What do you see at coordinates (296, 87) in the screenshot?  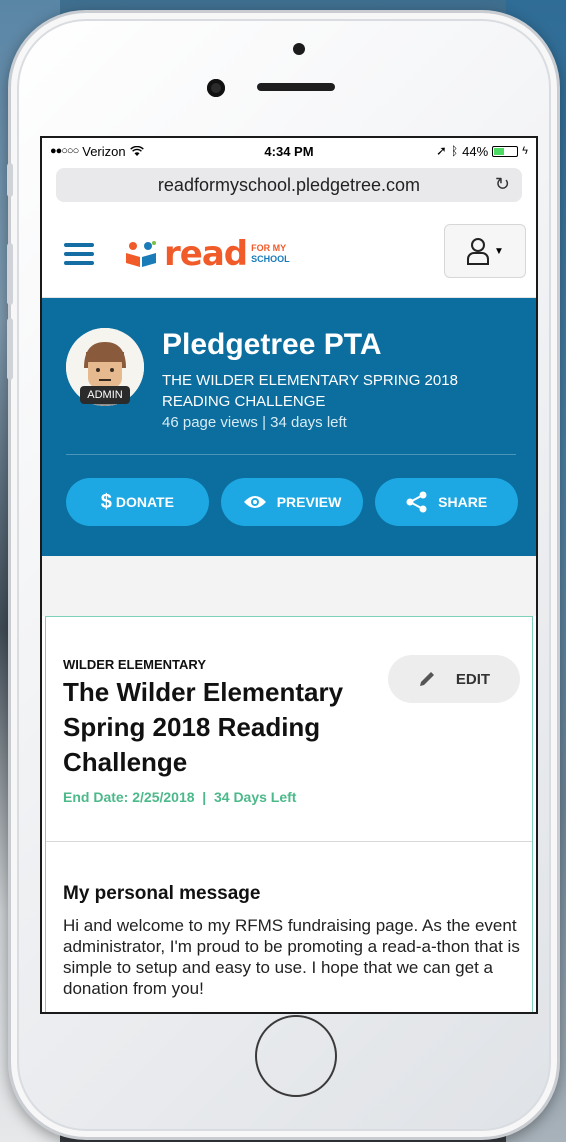 I see `earpiece-speaker` at bounding box center [296, 87].